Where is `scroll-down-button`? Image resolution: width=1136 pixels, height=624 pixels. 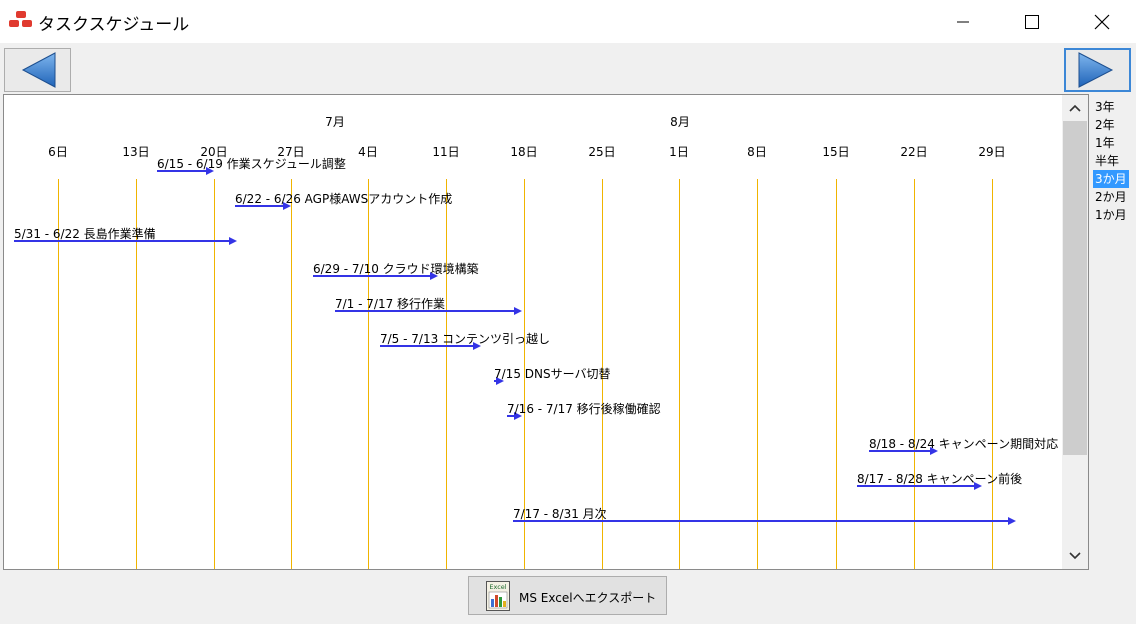
scroll-down-button is located at coordinates (1075, 556).